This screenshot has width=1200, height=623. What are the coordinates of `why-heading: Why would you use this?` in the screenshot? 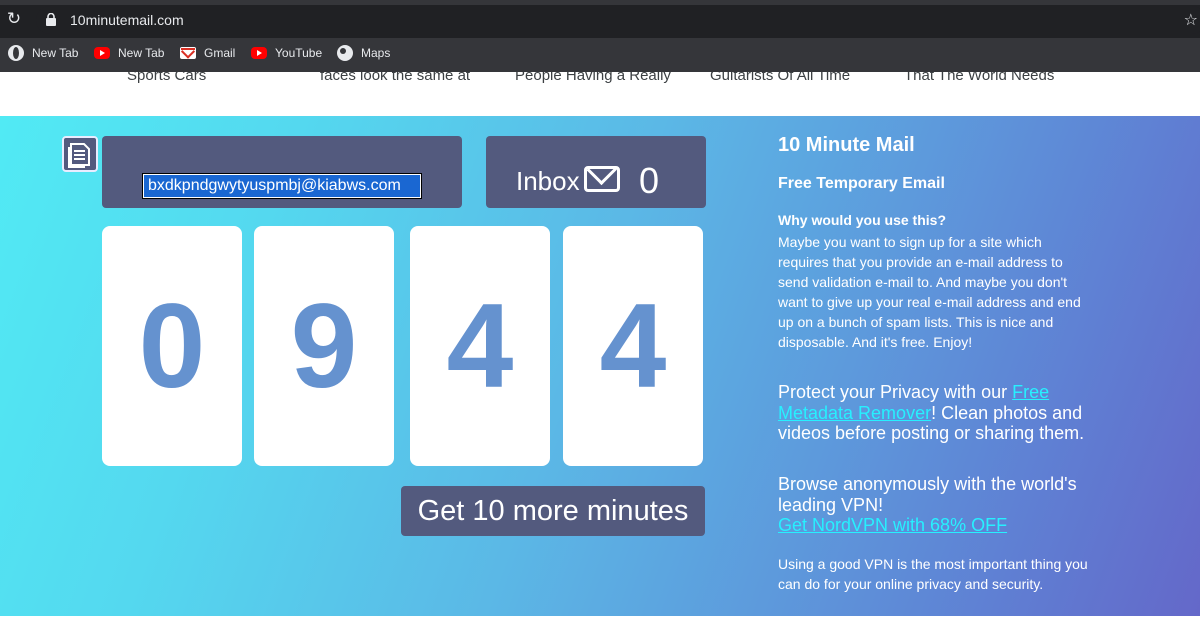 It's located at (862, 220).